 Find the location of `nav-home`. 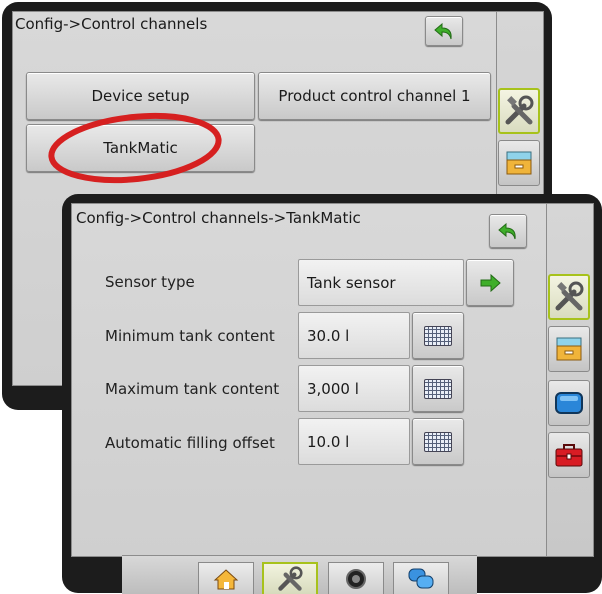

nav-home is located at coordinates (226, 578).